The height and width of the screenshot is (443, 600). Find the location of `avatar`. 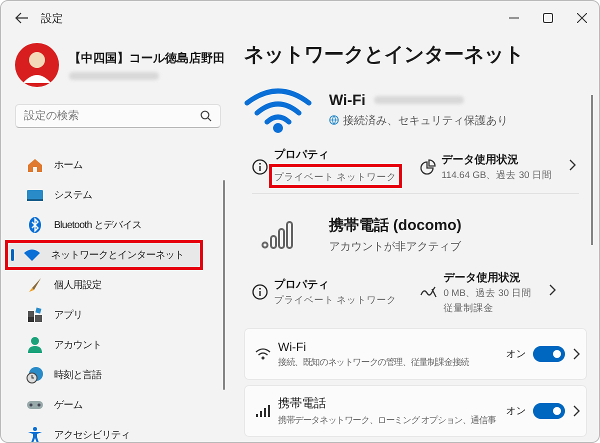

avatar is located at coordinates (37, 65).